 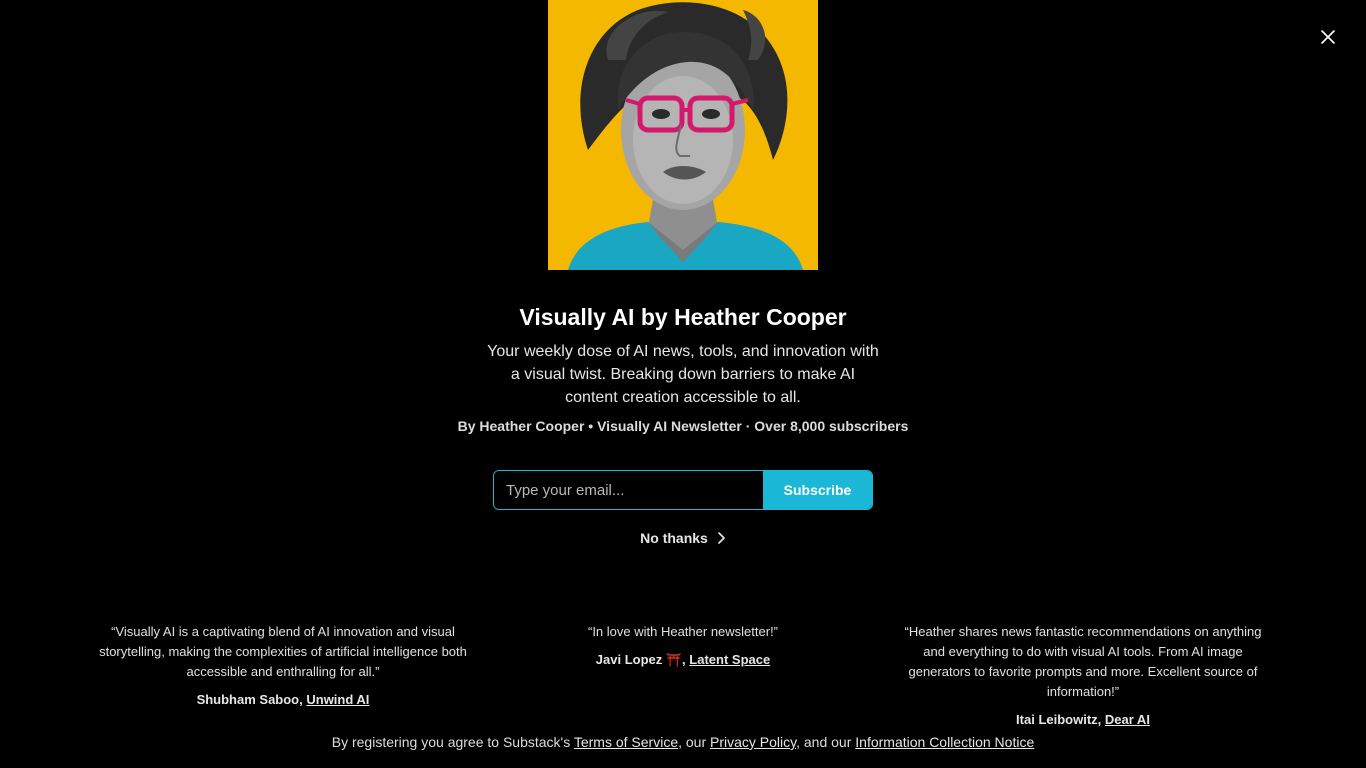 I want to click on footer-separator: , and our, so click(x=826, y=742).